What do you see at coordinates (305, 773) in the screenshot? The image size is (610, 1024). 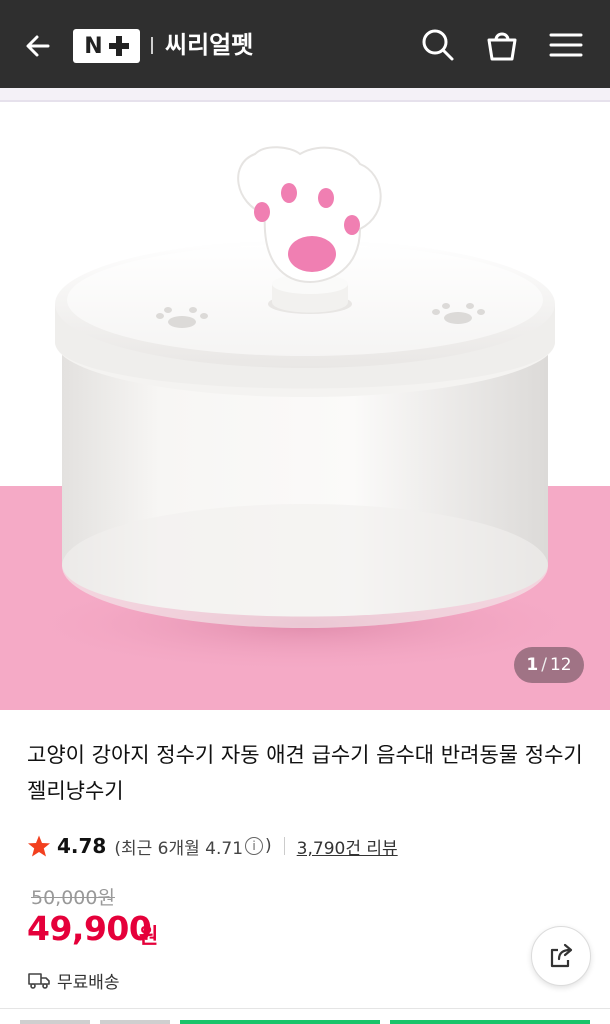 I see `product-title: 고양이 강아지 정수기 자동 애견 급수기 음수대 반려동물 정수기 젤리냥수기` at bounding box center [305, 773].